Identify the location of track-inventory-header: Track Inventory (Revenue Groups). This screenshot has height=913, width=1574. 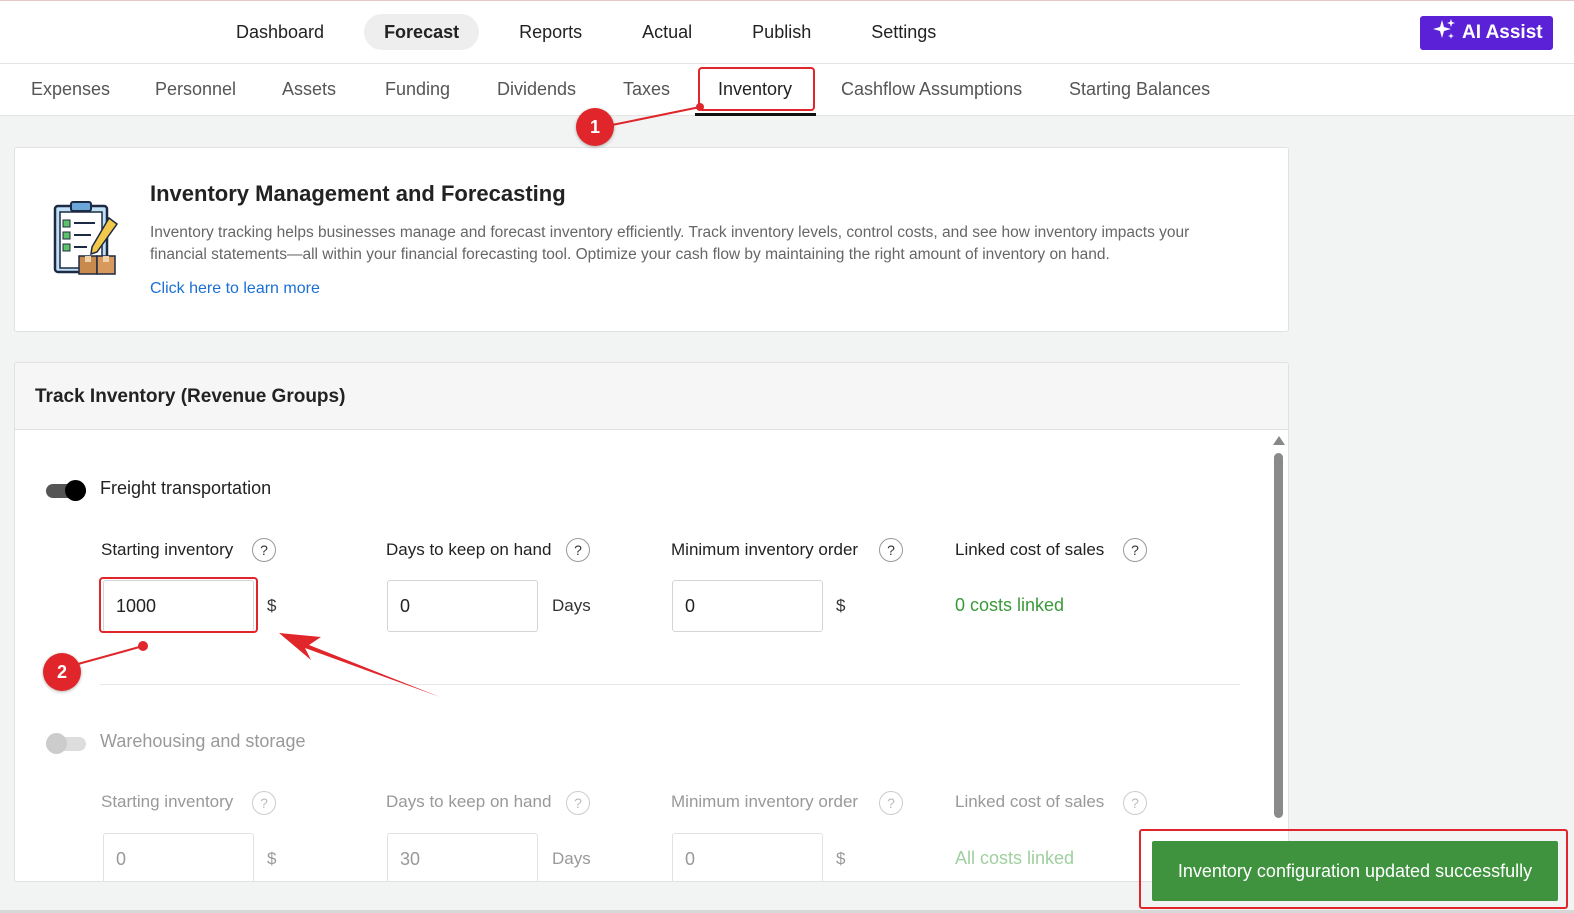
(651, 396).